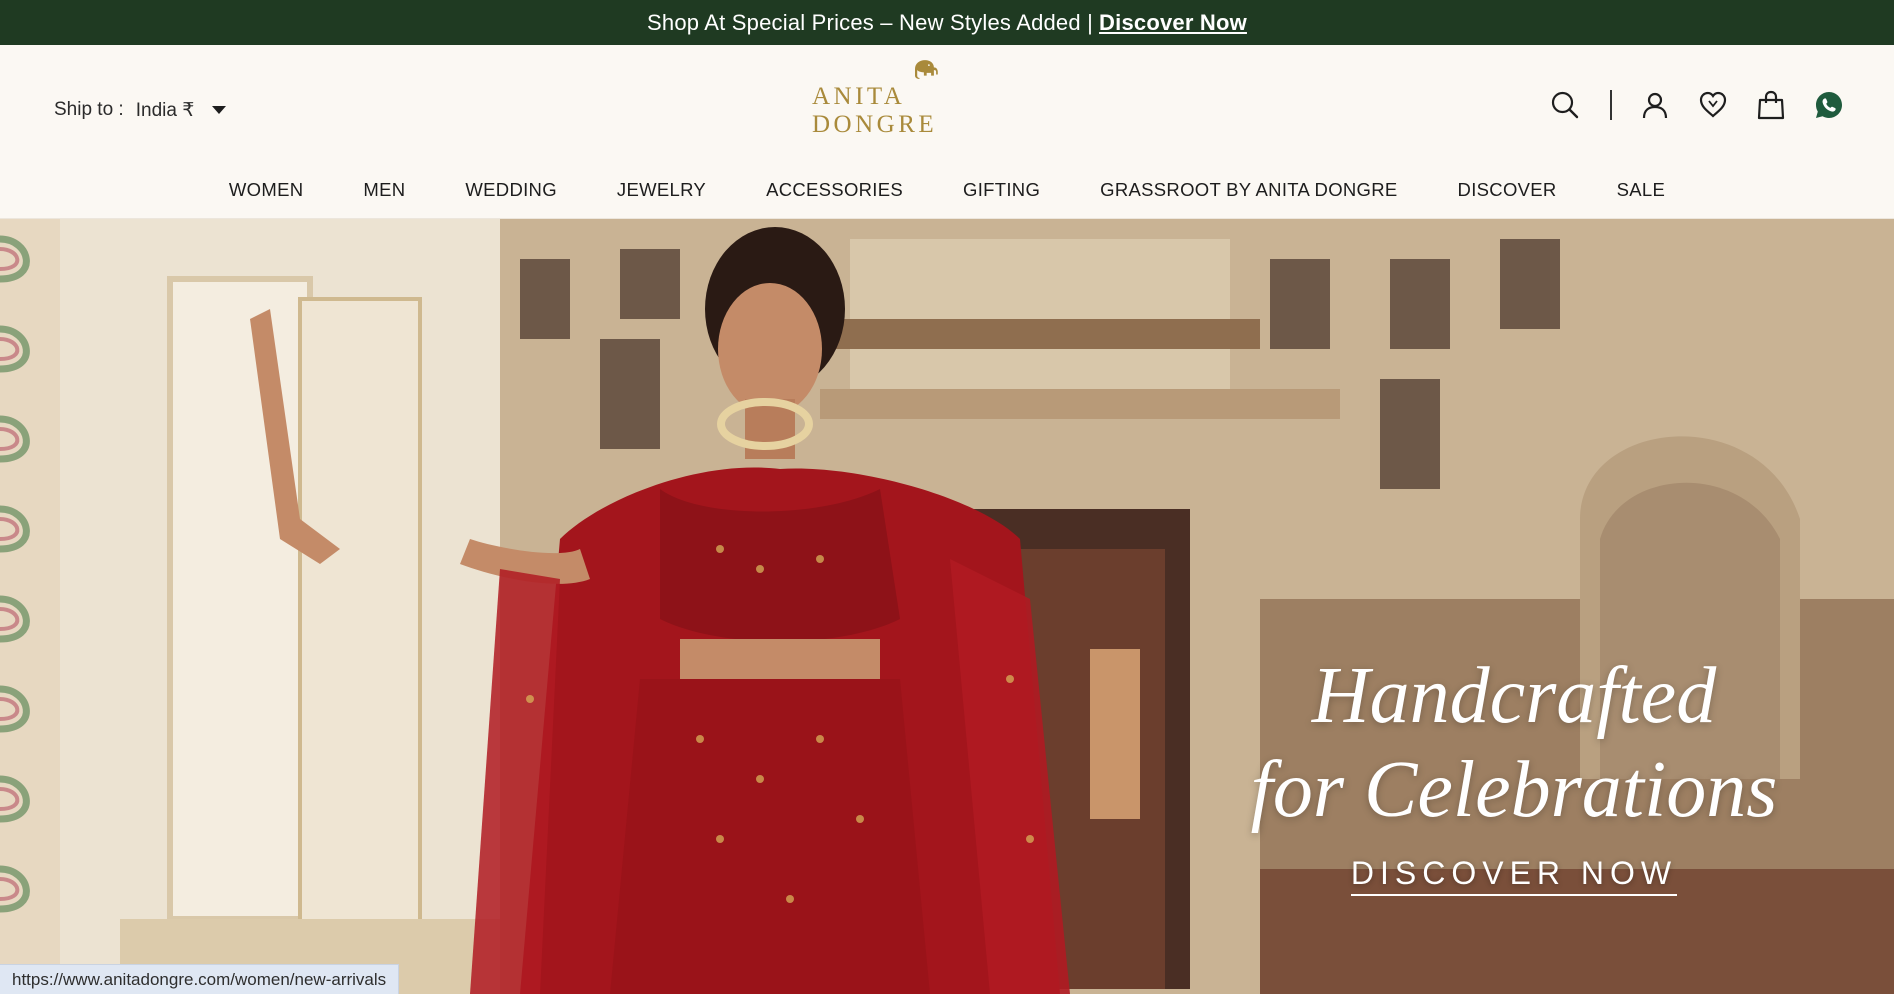 Image resolution: width=1894 pixels, height=994 pixels. I want to click on header-icons, so click(1697, 105).